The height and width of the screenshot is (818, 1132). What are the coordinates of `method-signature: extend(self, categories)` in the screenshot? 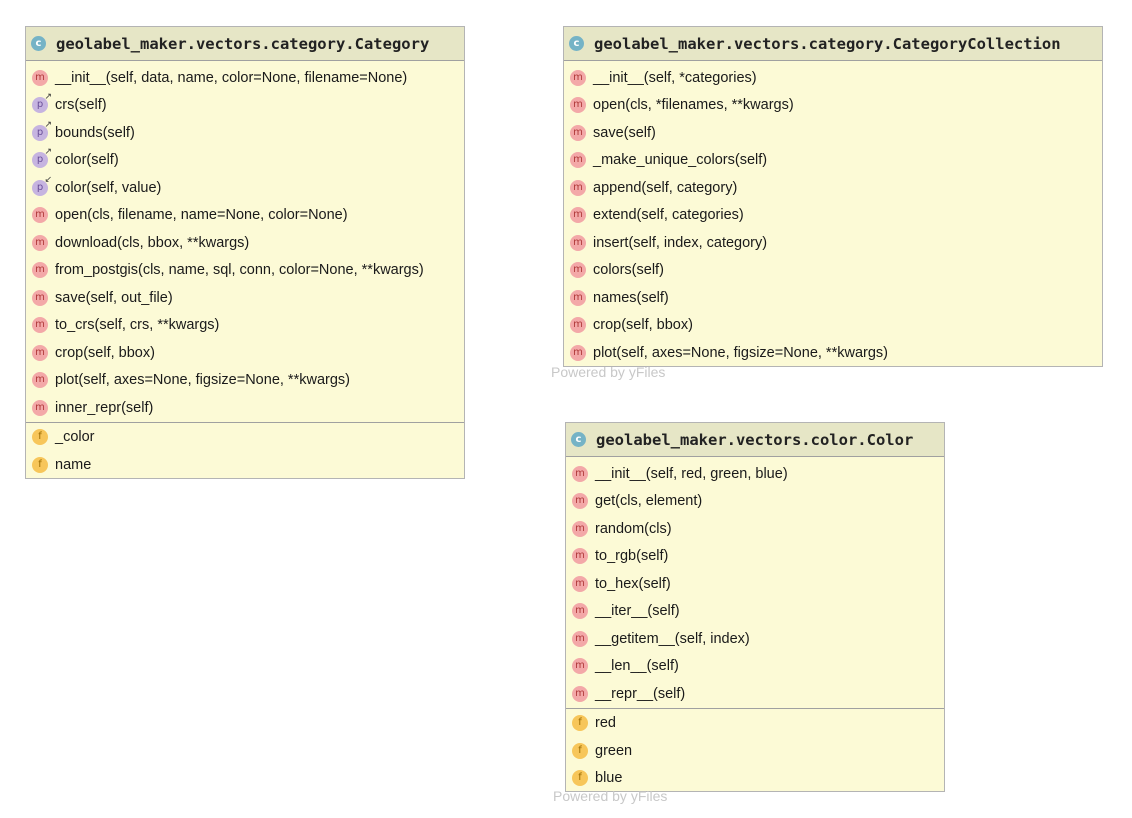 It's located at (668, 215).